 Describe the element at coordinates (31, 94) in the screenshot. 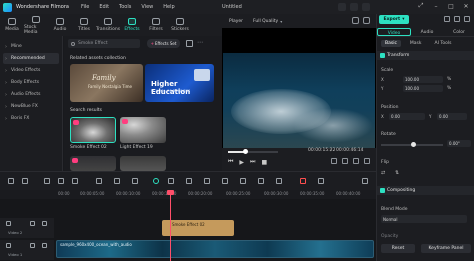

I see `sidebar-item-audio-effects: Audio Effects` at that location.